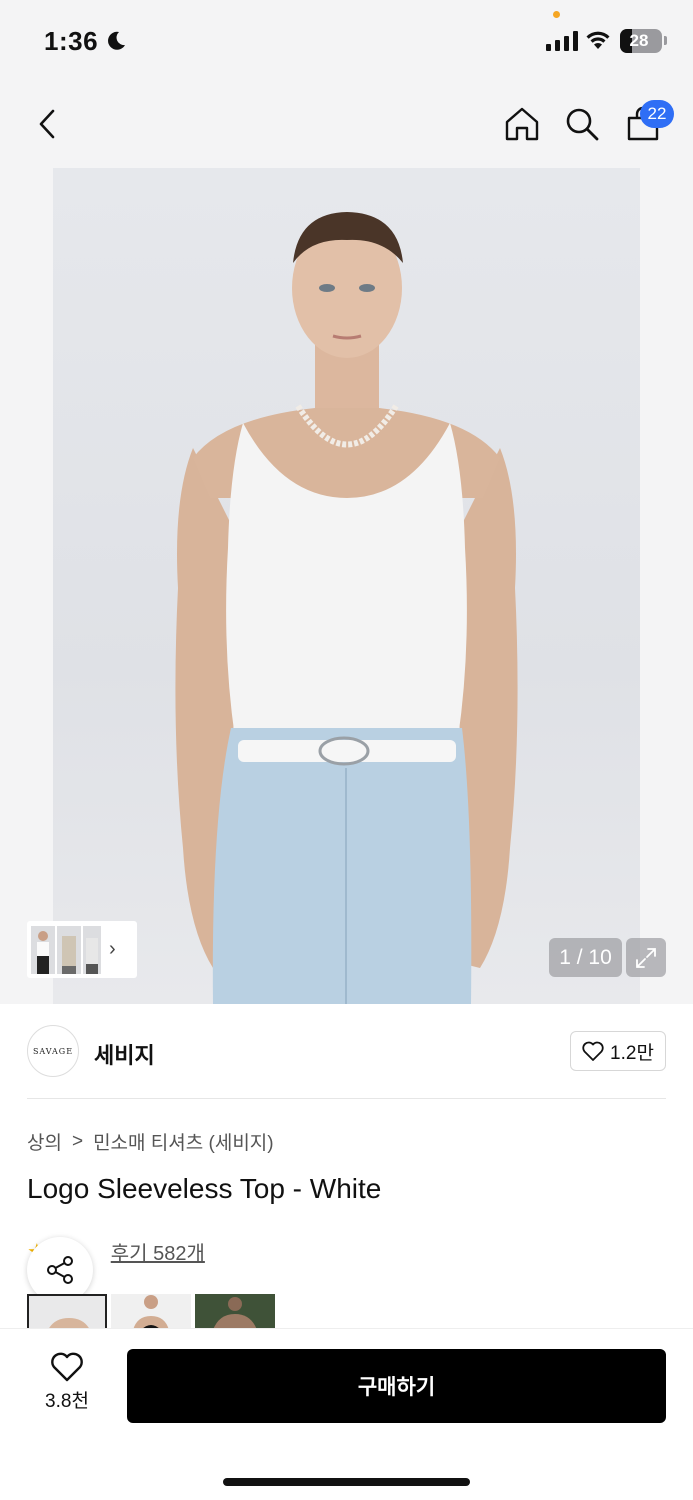 The height and width of the screenshot is (1500, 693). Describe the element at coordinates (124, 1054) in the screenshot. I see `brand-name: 세비지` at that location.